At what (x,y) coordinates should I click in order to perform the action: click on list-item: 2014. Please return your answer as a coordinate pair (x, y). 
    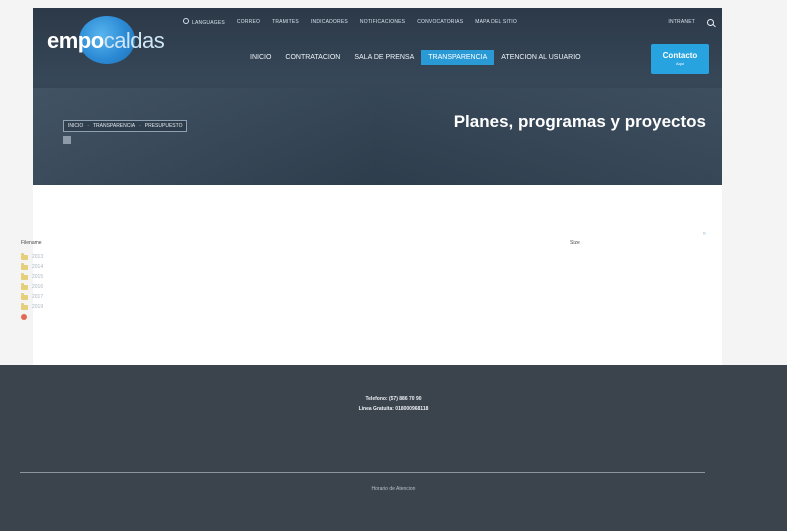
    Looking at the image, I should click on (32, 267).